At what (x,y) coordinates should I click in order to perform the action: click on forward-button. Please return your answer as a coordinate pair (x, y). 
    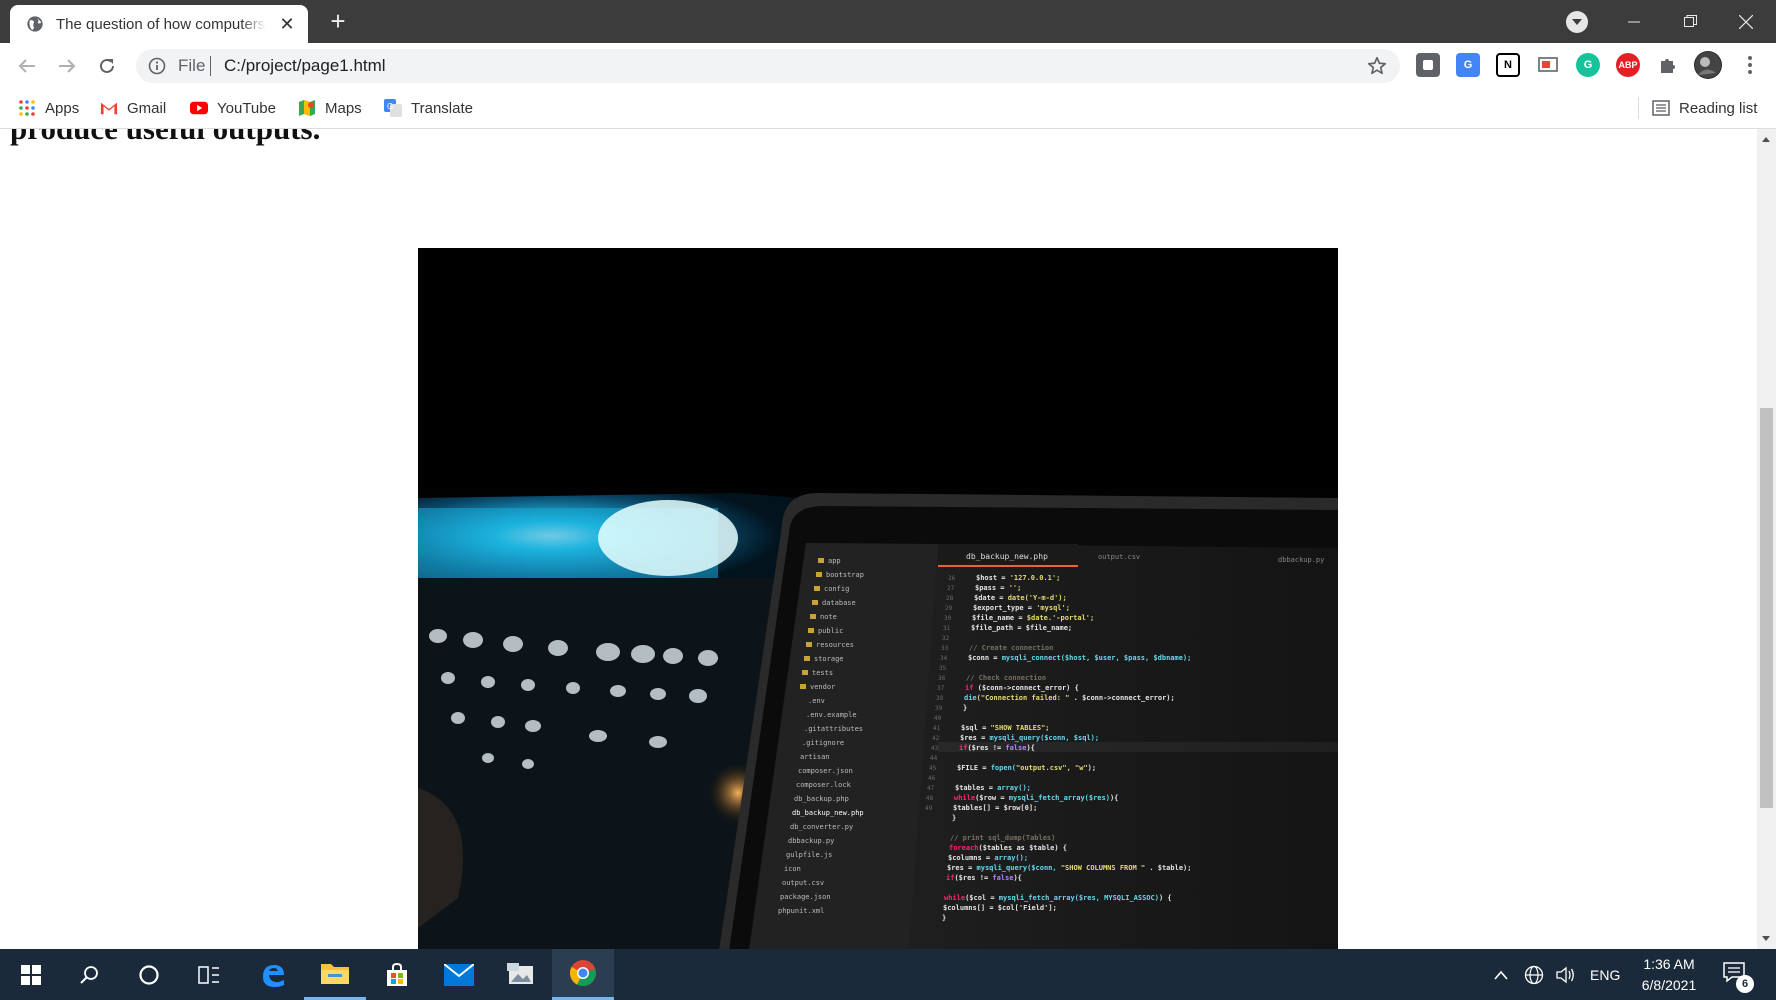
    Looking at the image, I should click on (67, 66).